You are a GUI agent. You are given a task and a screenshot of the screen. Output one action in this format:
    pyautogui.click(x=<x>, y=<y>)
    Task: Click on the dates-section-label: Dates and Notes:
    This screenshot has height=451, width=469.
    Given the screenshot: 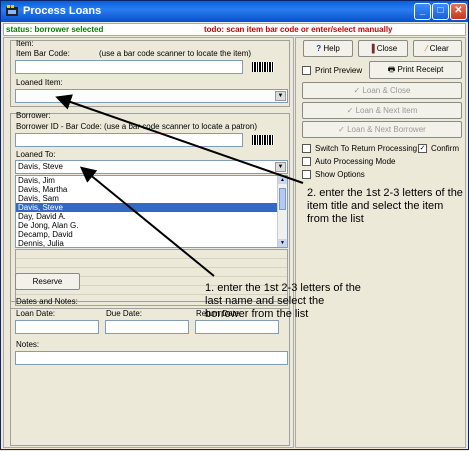 What is the action you would take?
    pyautogui.click(x=47, y=301)
    